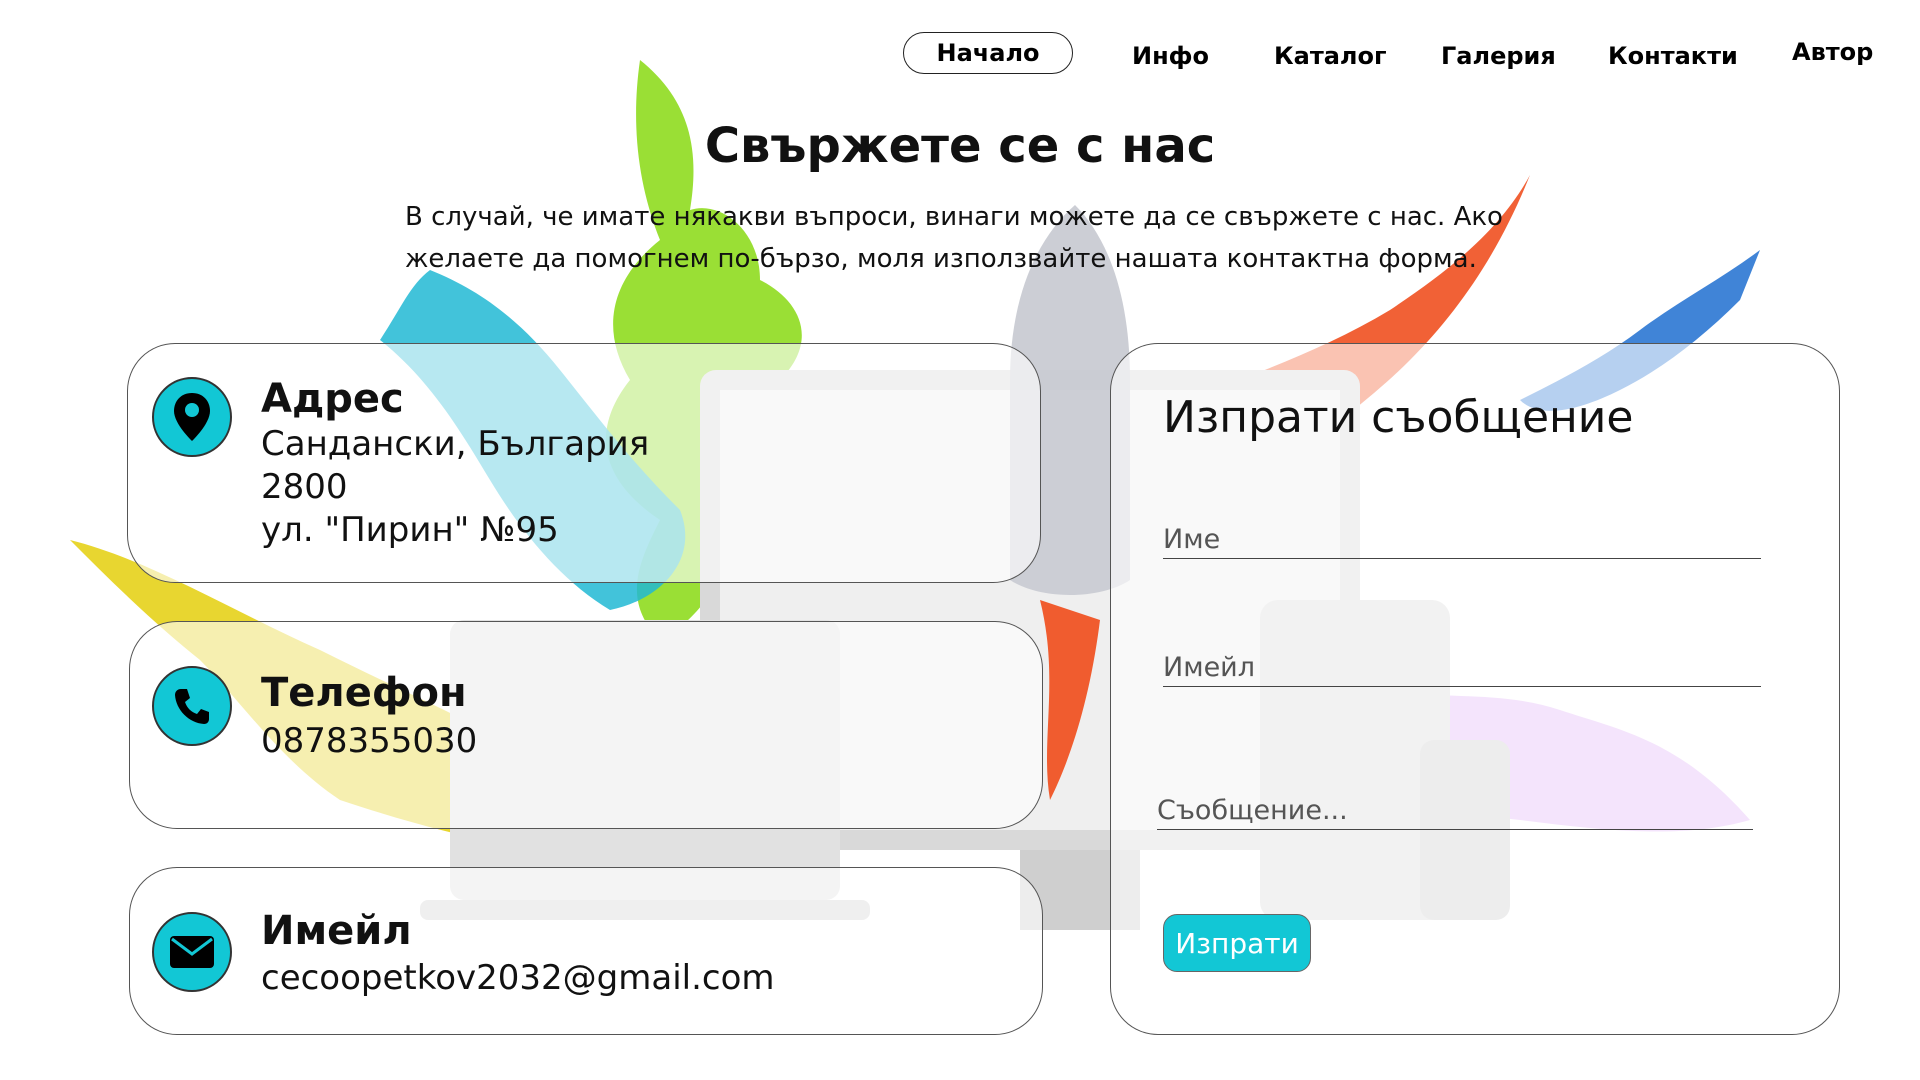  I want to click on nav-contacts: Контакти, so click(1673, 56).